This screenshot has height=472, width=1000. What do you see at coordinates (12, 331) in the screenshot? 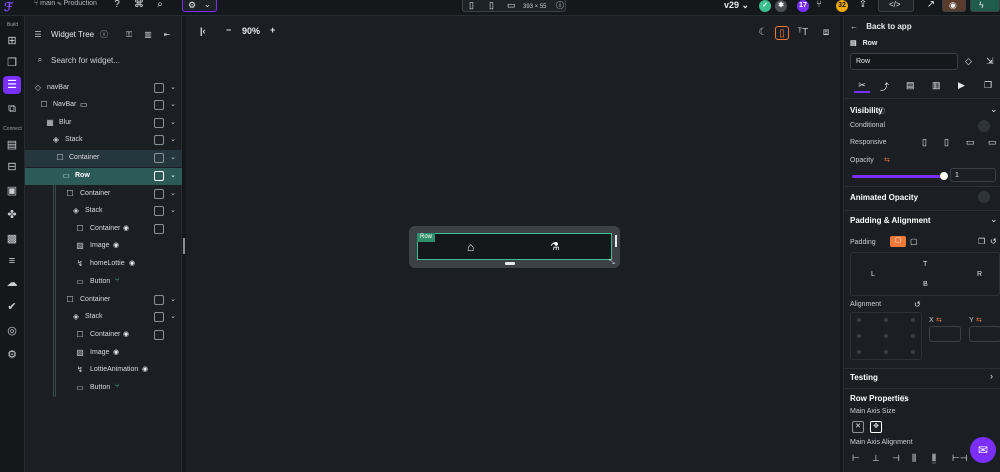
I see `target-icon: ◎` at bounding box center [12, 331].